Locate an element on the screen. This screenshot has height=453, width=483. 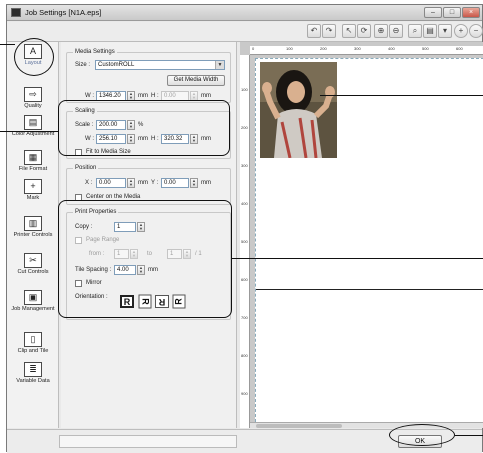
position-x-field: 0.00 is located at coordinates (111, 183).